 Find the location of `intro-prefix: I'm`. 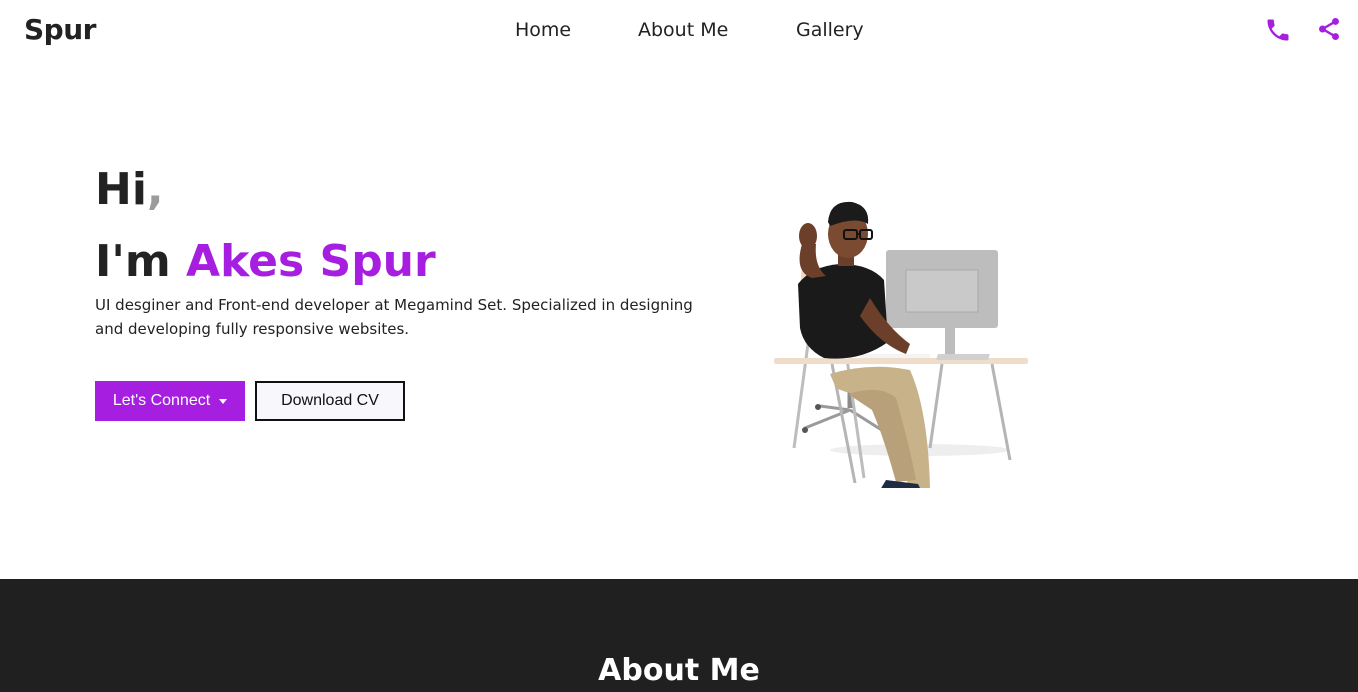

intro-prefix: I'm is located at coordinates (141, 261).